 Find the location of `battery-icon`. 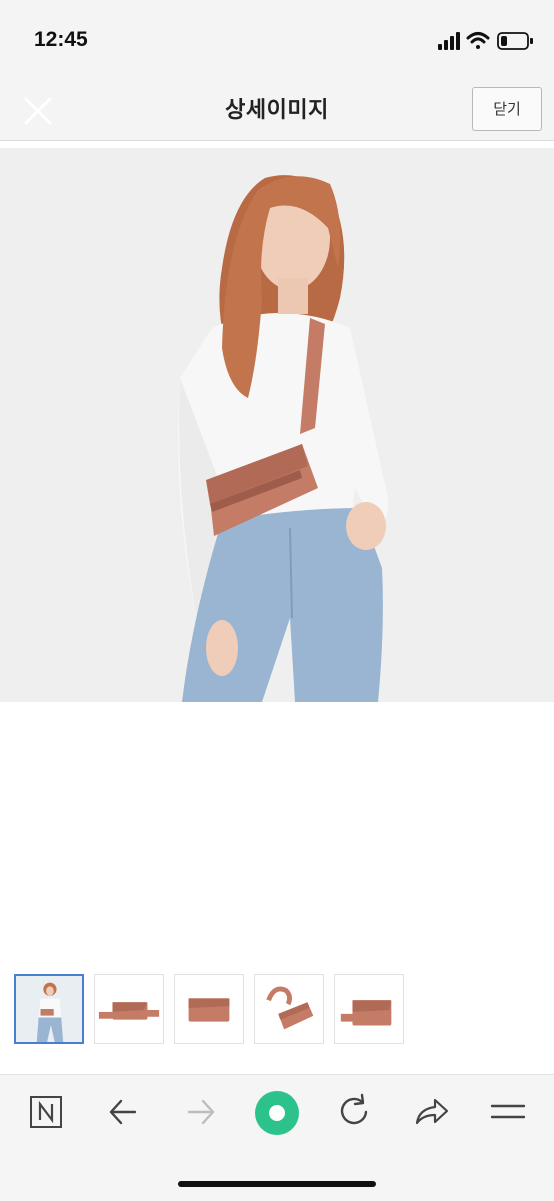

battery-icon is located at coordinates (515, 41).